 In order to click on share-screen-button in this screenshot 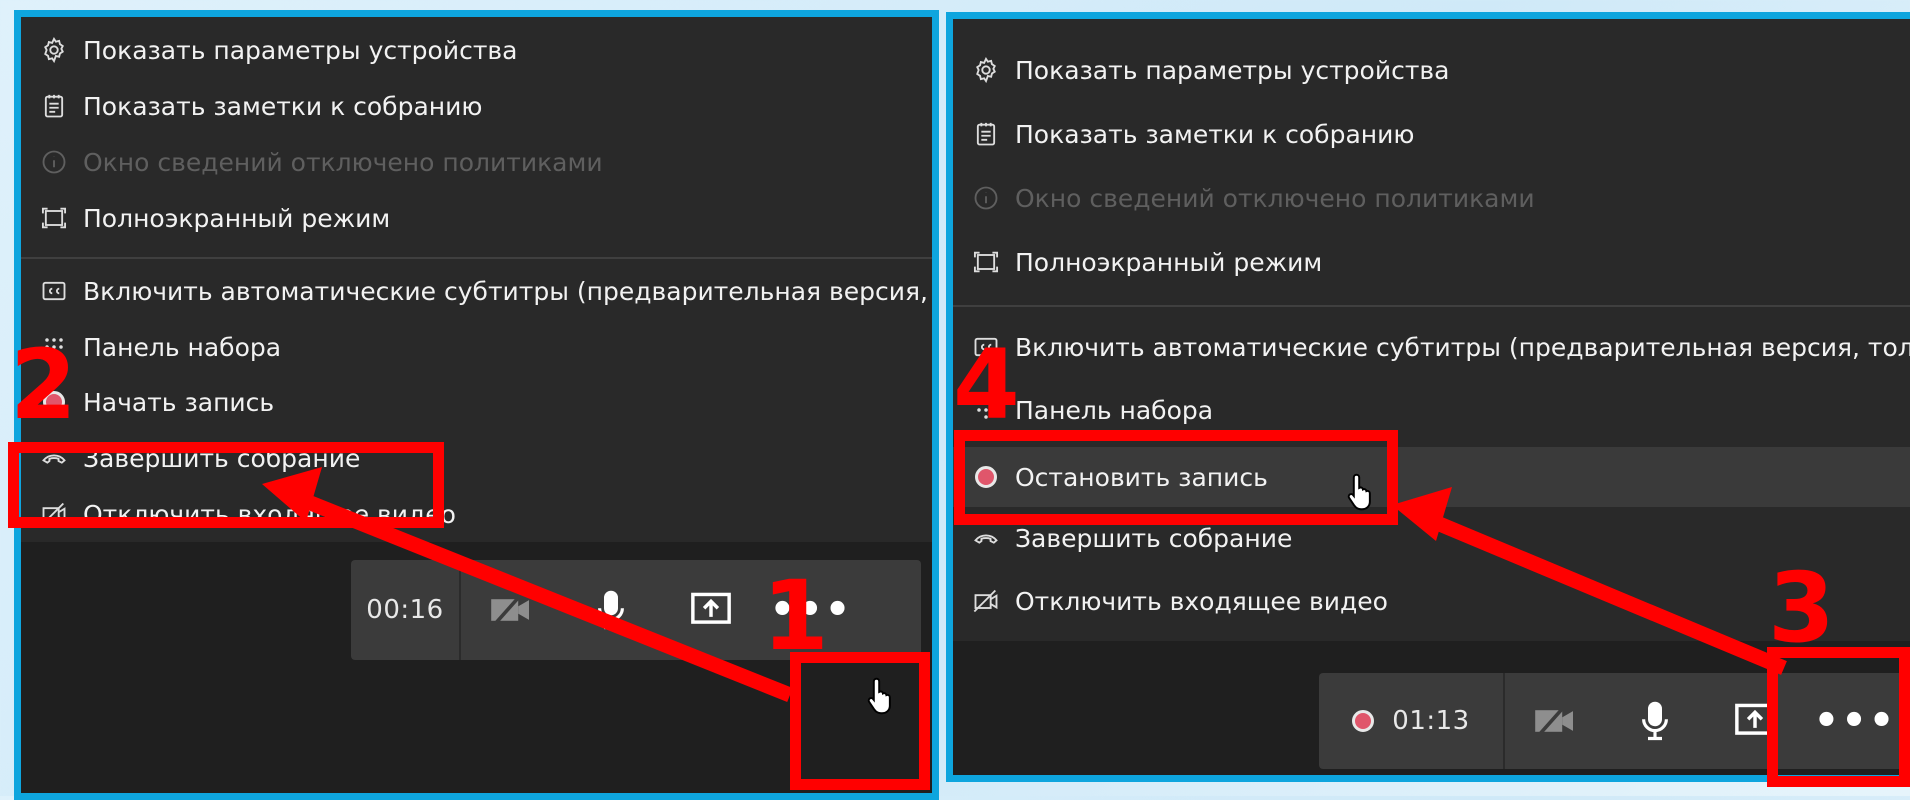, I will do `click(711, 610)`.